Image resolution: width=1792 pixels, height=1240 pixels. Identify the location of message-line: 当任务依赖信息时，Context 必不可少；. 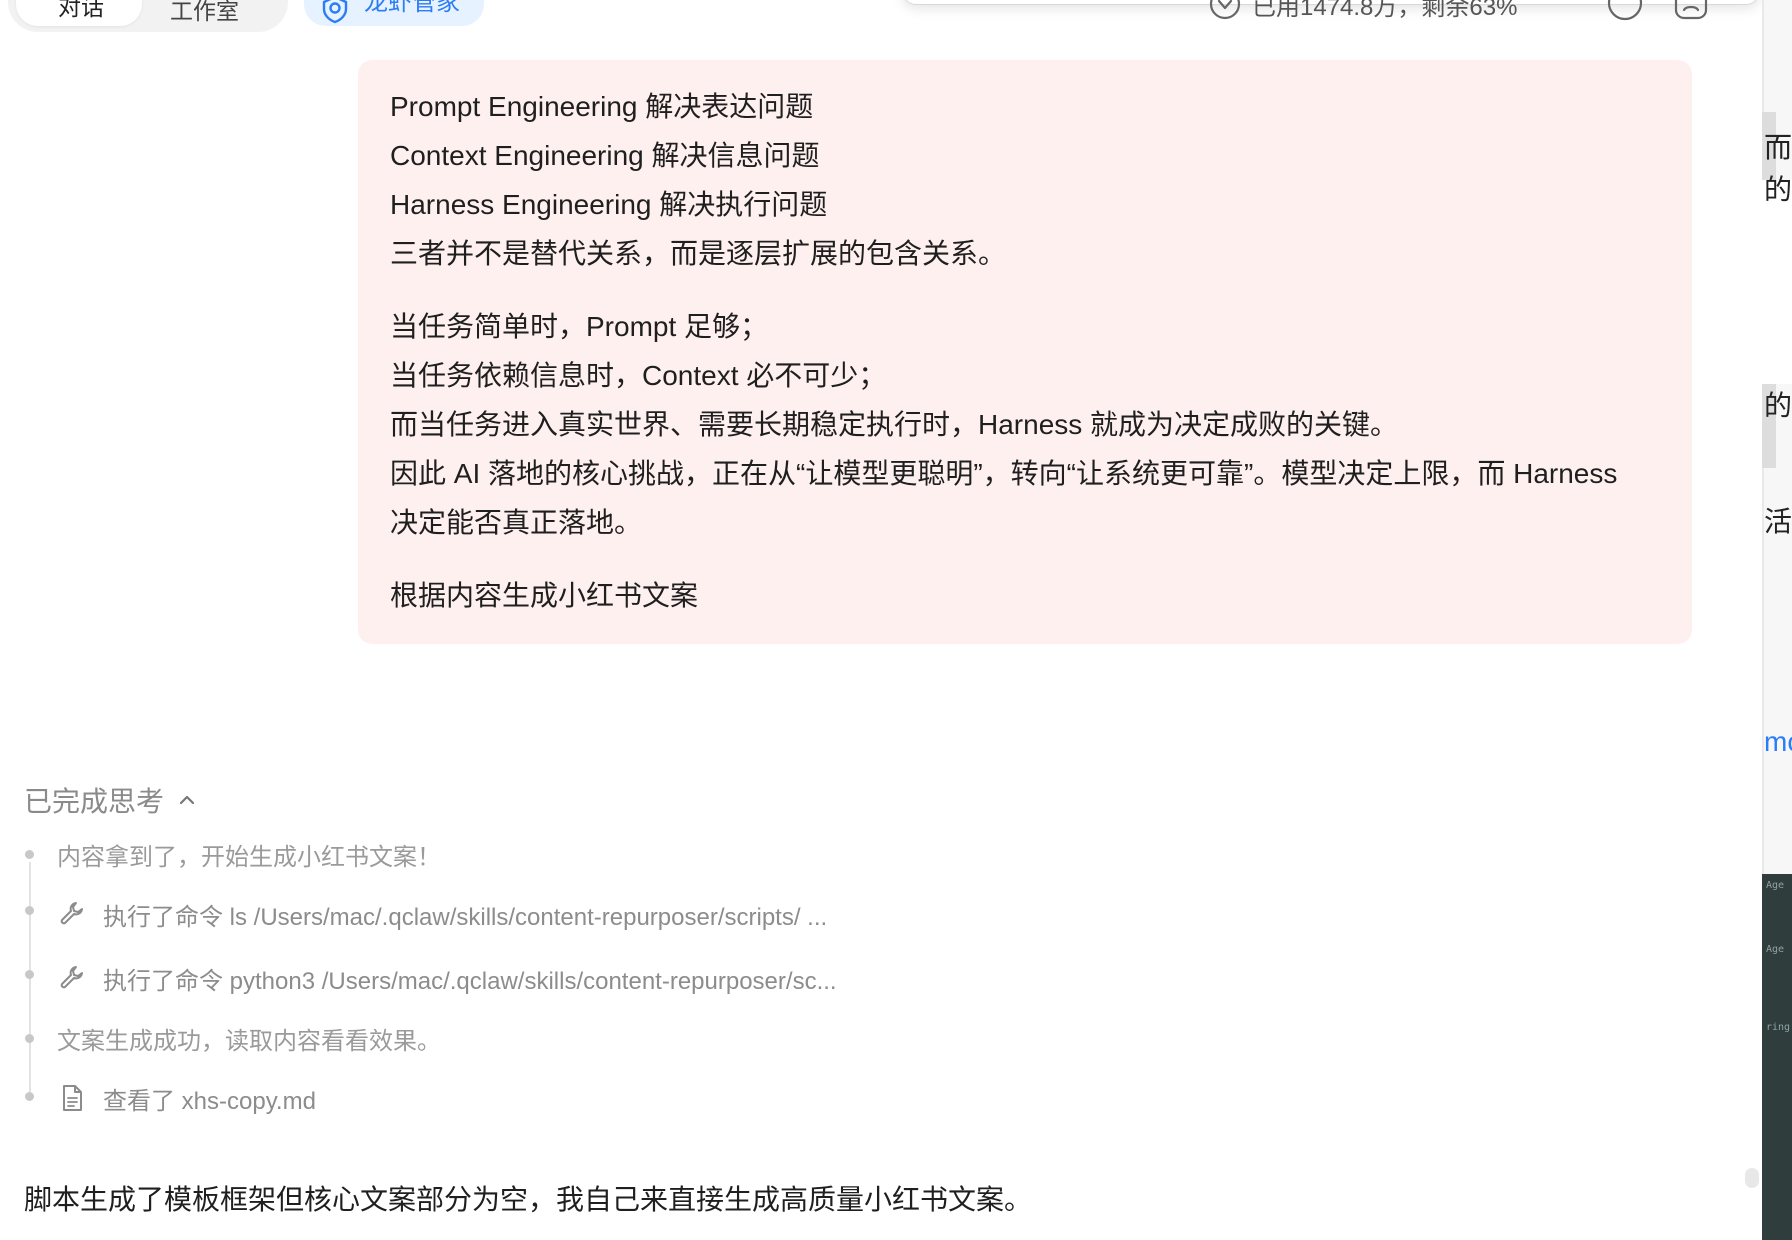
(638, 375).